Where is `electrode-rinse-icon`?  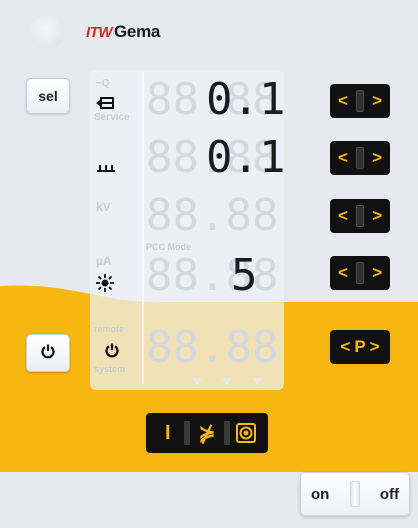 electrode-rinse-icon is located at coordinates (106, 169).